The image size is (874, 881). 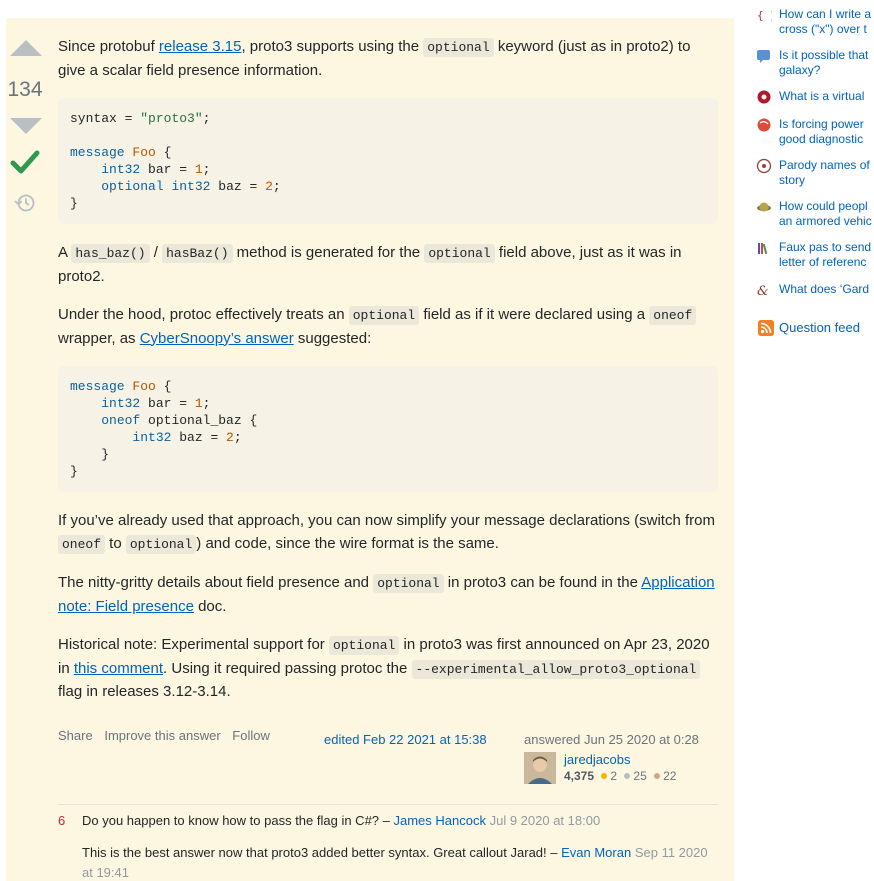 I want to click on chat-bubble-icon, so click(x=763, y=56).